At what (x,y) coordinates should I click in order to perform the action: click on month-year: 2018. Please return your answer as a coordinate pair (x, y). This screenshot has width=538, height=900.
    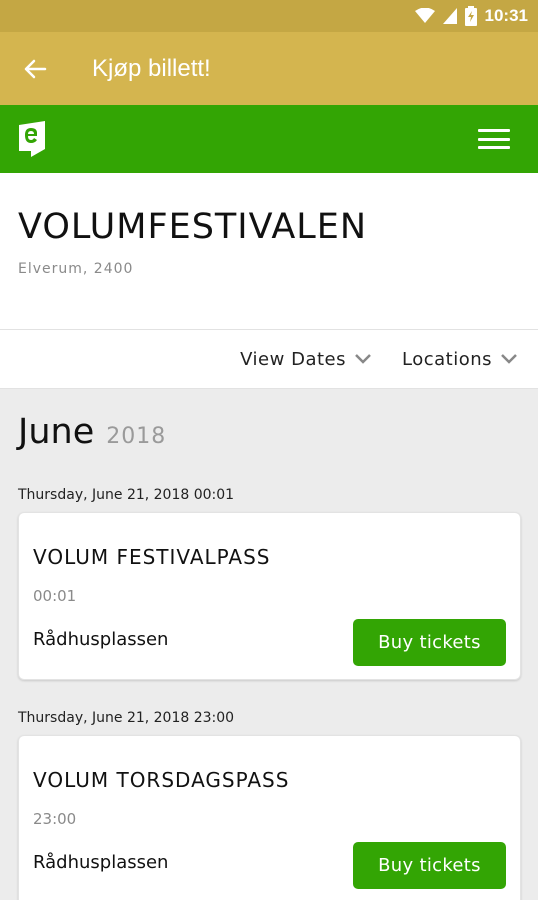
    Looking at the image, I should click on (136, 436).